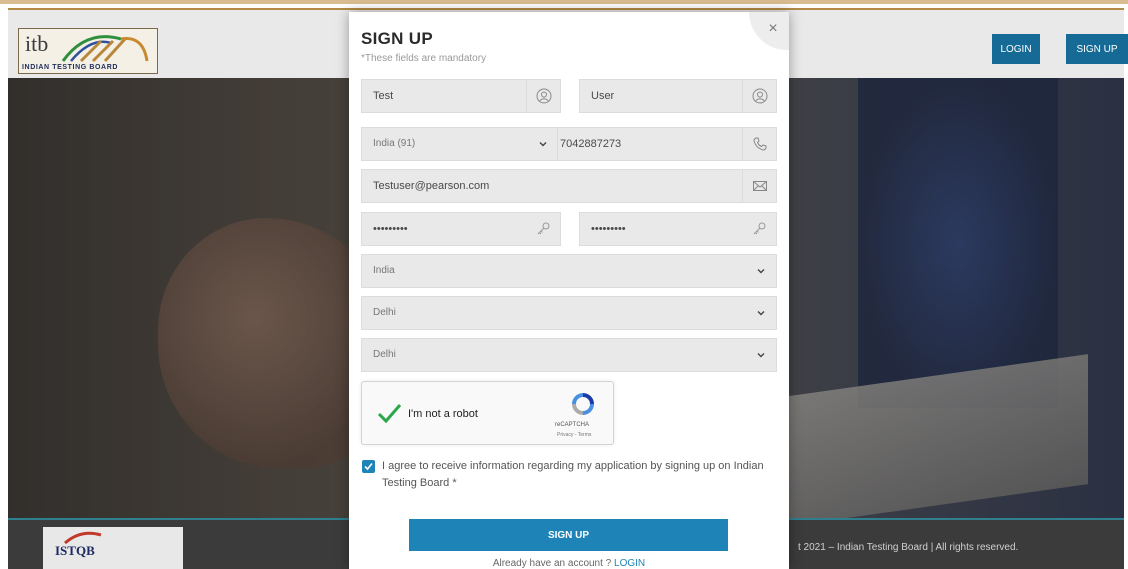 The image size is (1128, 569). Describe the element at coordinates (552, 563) in the screenshot. I see `already-account-text: Already have an account ?` at that location.